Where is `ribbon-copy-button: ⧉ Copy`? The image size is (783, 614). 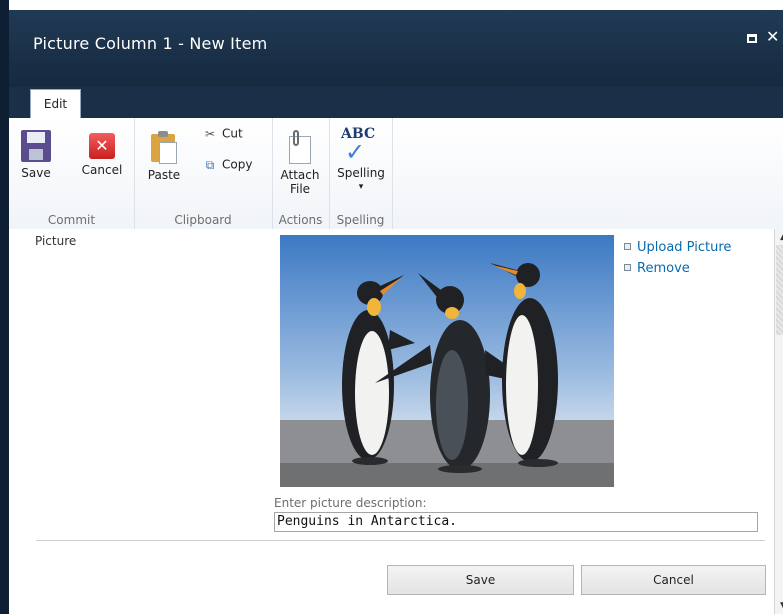
ribbon-copy-button: ⧉ Copy is located at coordinates (227, 165).